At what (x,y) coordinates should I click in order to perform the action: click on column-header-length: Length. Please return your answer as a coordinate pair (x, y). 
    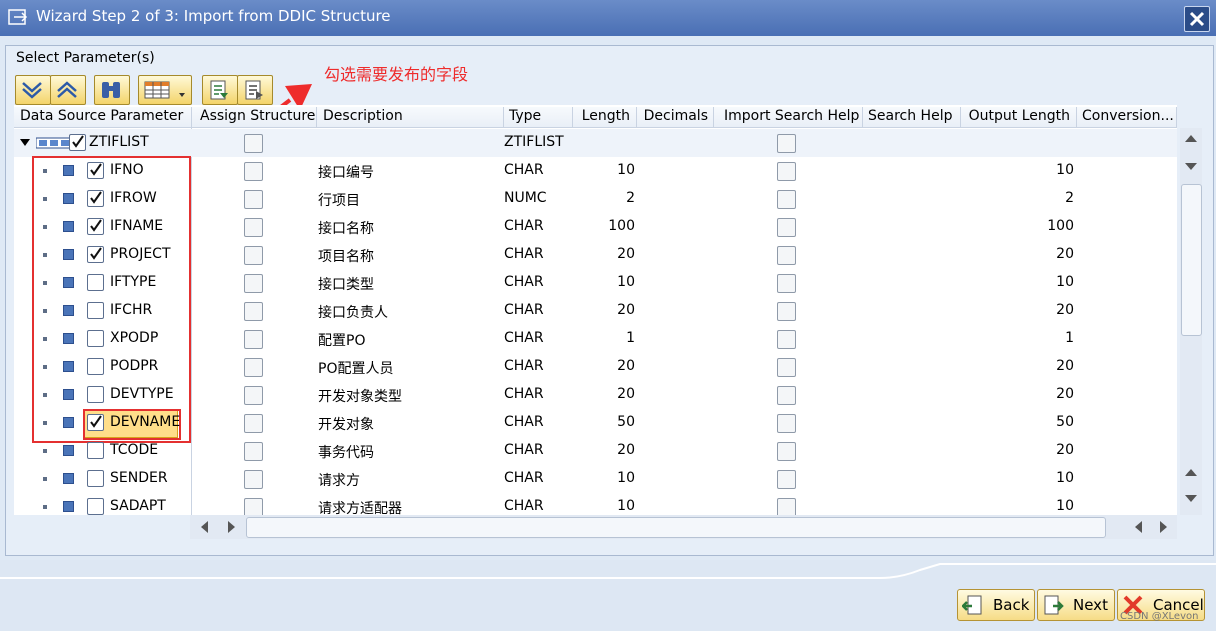
    Looking at the image, I should click on (605, 117).